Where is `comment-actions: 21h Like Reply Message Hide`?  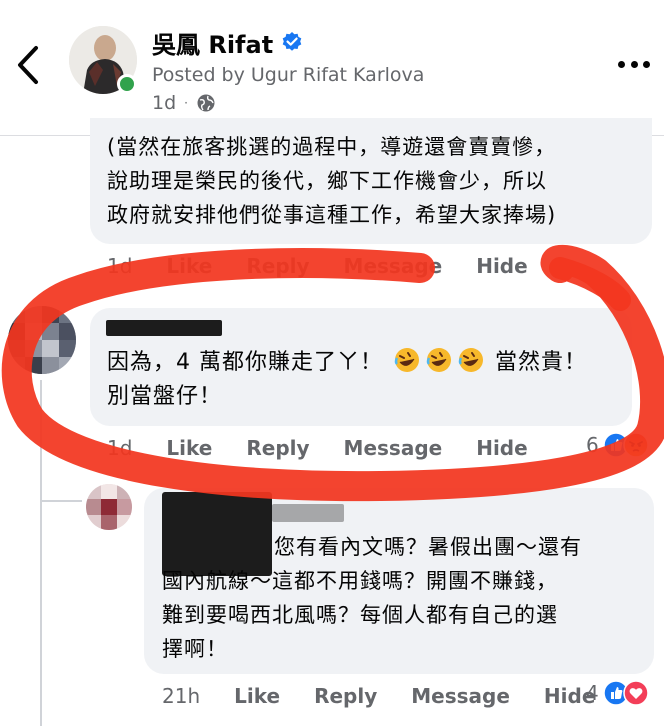 comment-actions: 21h Like Reply Message Hide is located at coordinates (378, 696).